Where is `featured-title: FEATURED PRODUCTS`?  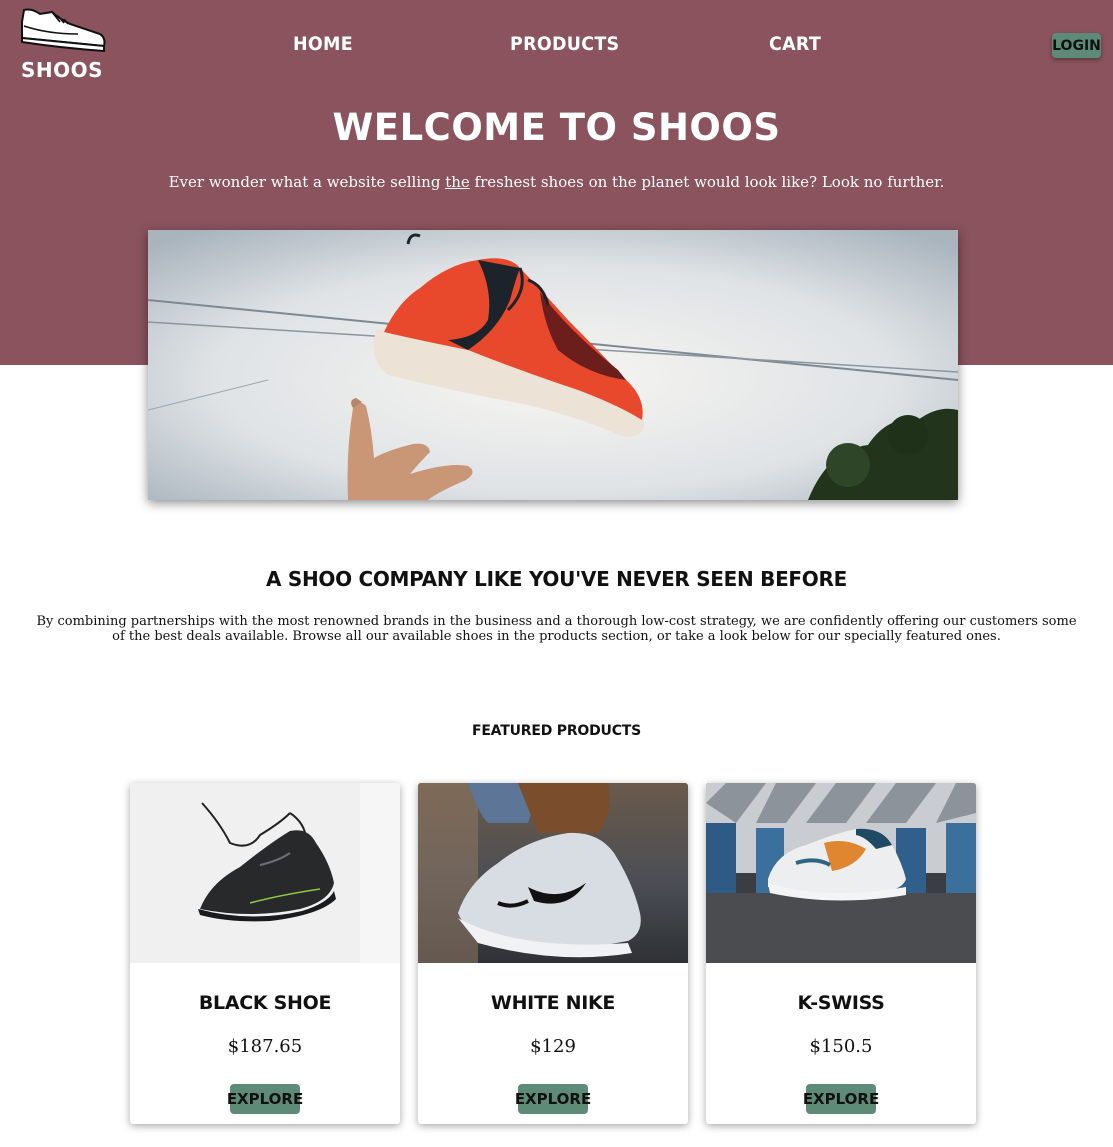
featured-title: FEATURED PRODUCTS is located at coordinates (556, 731).